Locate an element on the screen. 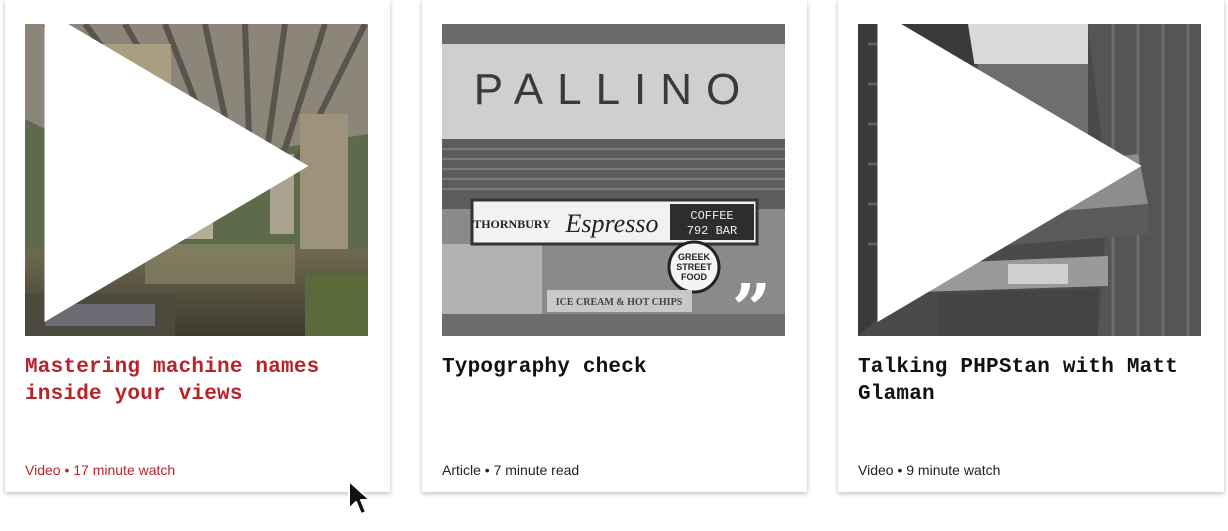  card-meta: Article • 7 minute read is located at coordinates (510, 470).